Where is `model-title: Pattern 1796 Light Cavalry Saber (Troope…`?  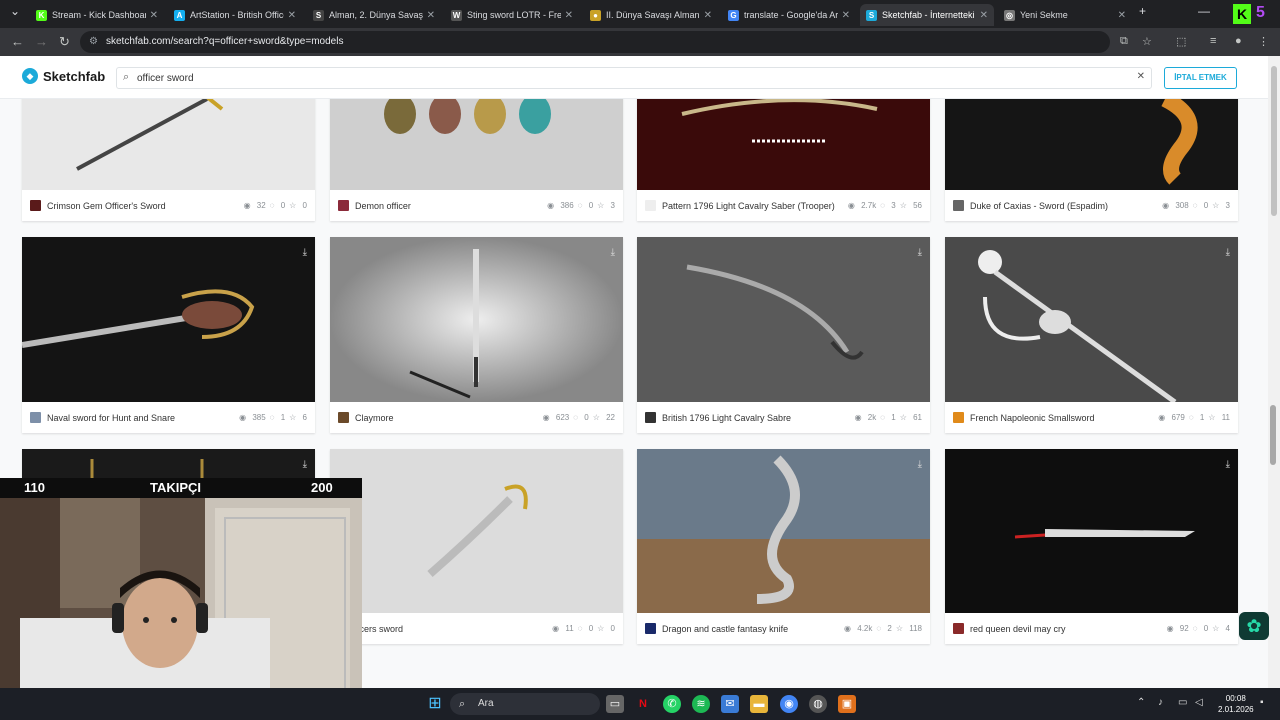 model-title: Pattern 1796 Light Cavalry Saber (Troope… is located at coordinates (753, 206).